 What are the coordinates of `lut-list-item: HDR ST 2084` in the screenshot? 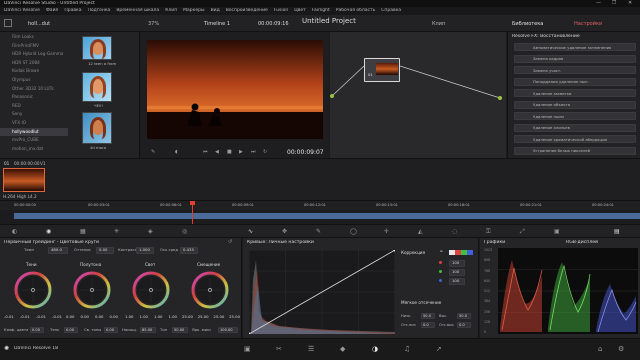 It's located at (26, 62).